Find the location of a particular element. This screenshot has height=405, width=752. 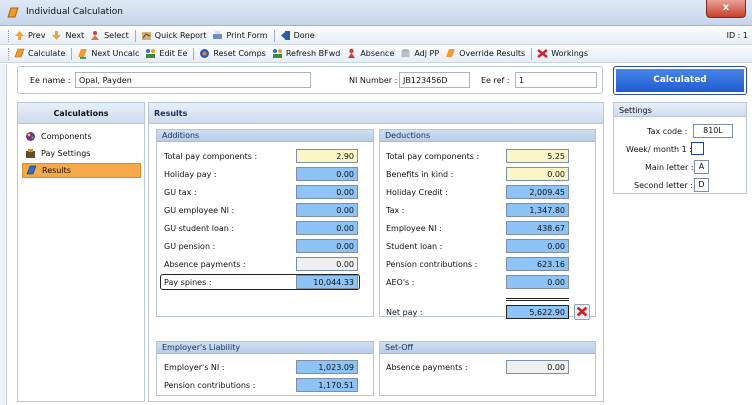

person-select-icon is located at coordinates (95, 35).